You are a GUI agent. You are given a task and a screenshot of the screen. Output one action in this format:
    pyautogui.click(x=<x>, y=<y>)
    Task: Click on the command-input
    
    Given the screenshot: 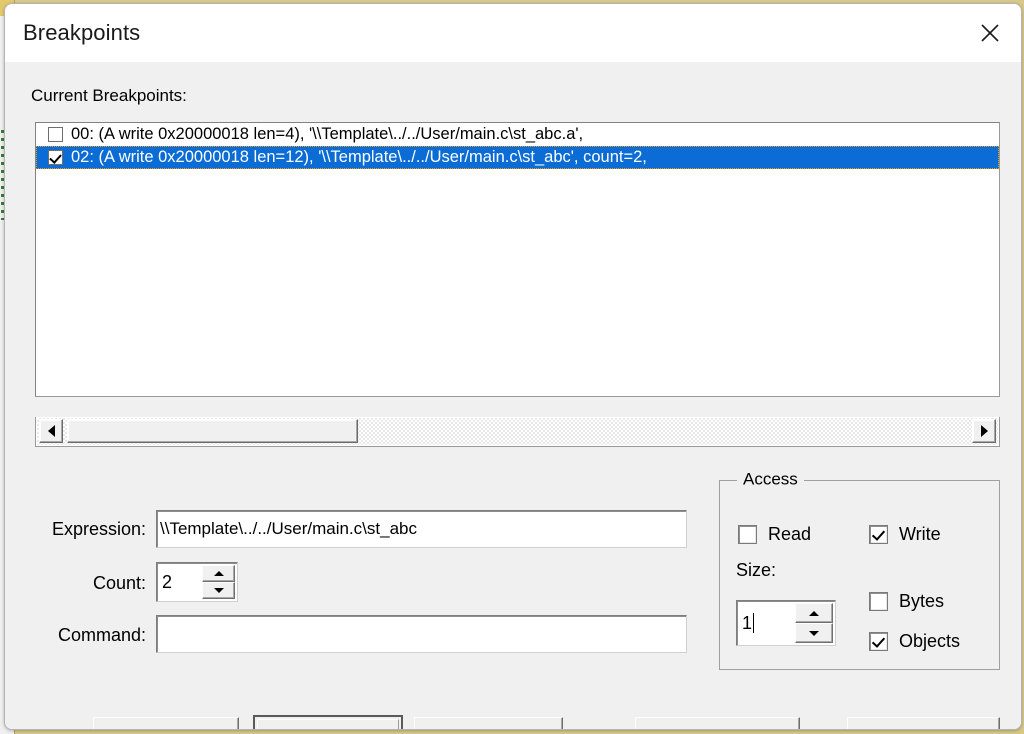 What is the action you would take?
    pyautogui.click(x=421, y=634)
    